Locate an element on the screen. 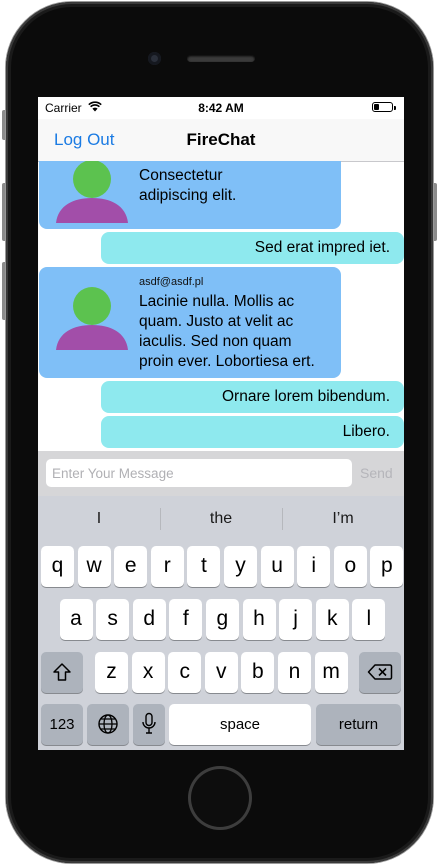  key-c: c is located at coordinates (185, 672).